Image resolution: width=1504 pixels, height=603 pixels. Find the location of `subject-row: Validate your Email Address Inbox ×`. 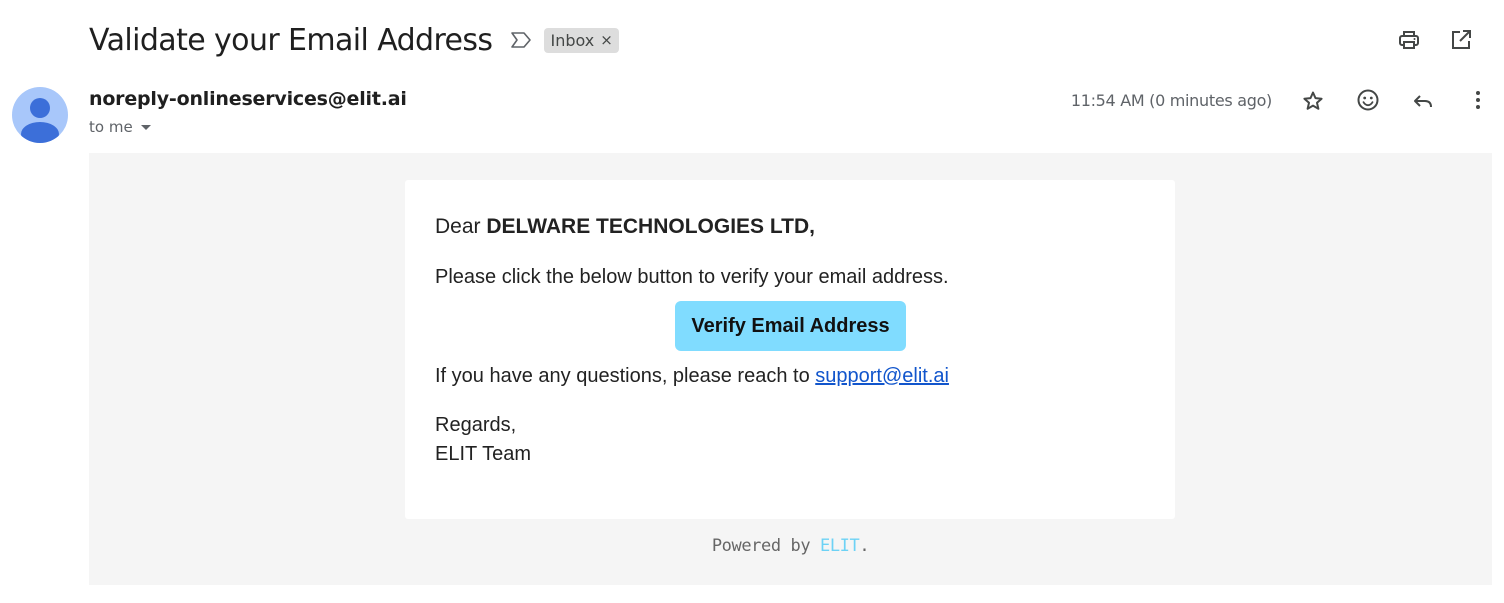

subject-row: Validate your Email Address Inbox × is located at coordinates (354, 40).